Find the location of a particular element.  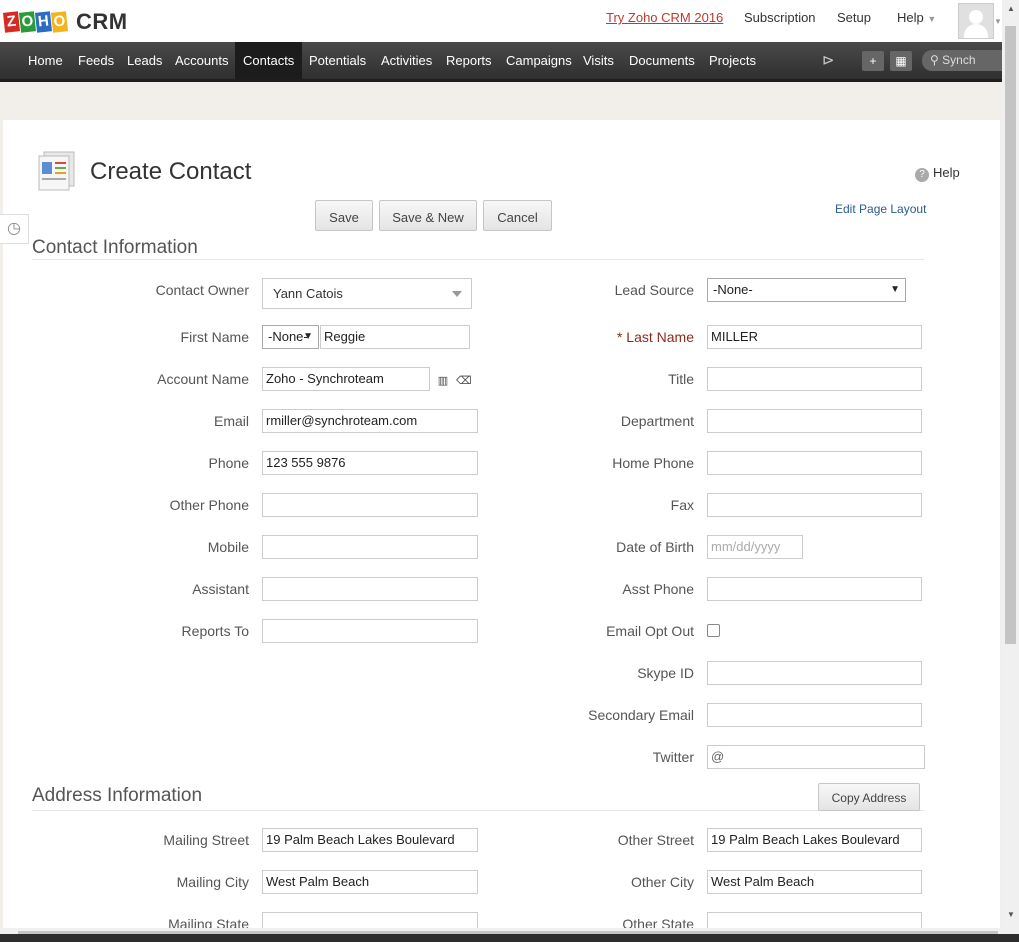

help-link: ? Help is located at coordinates (937, 173).